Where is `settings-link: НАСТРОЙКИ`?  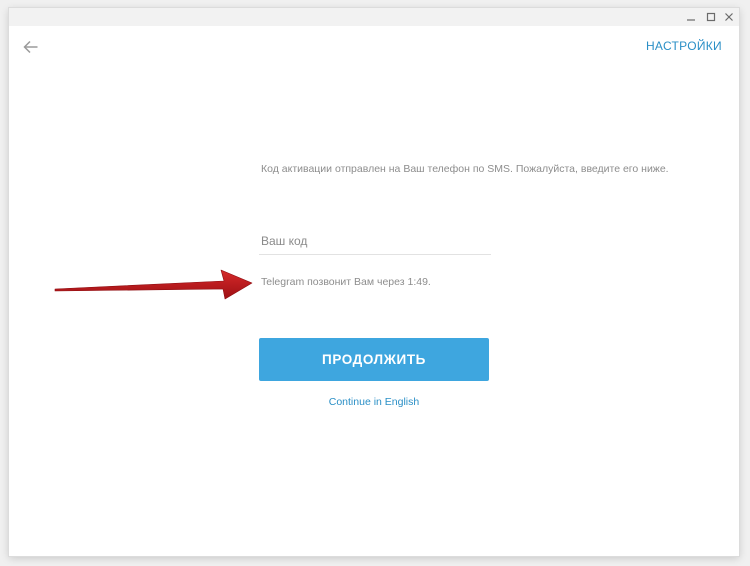
settings-link: НАСТРОЙКИ is located at coordinates (684, 46).